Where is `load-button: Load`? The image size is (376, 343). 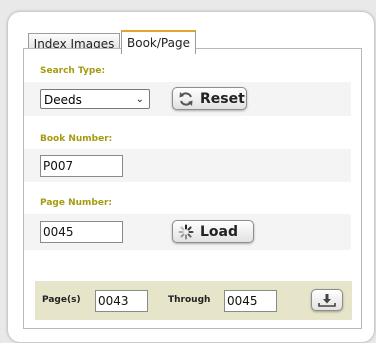 load-button: Load is located at coordinates (213, 231).